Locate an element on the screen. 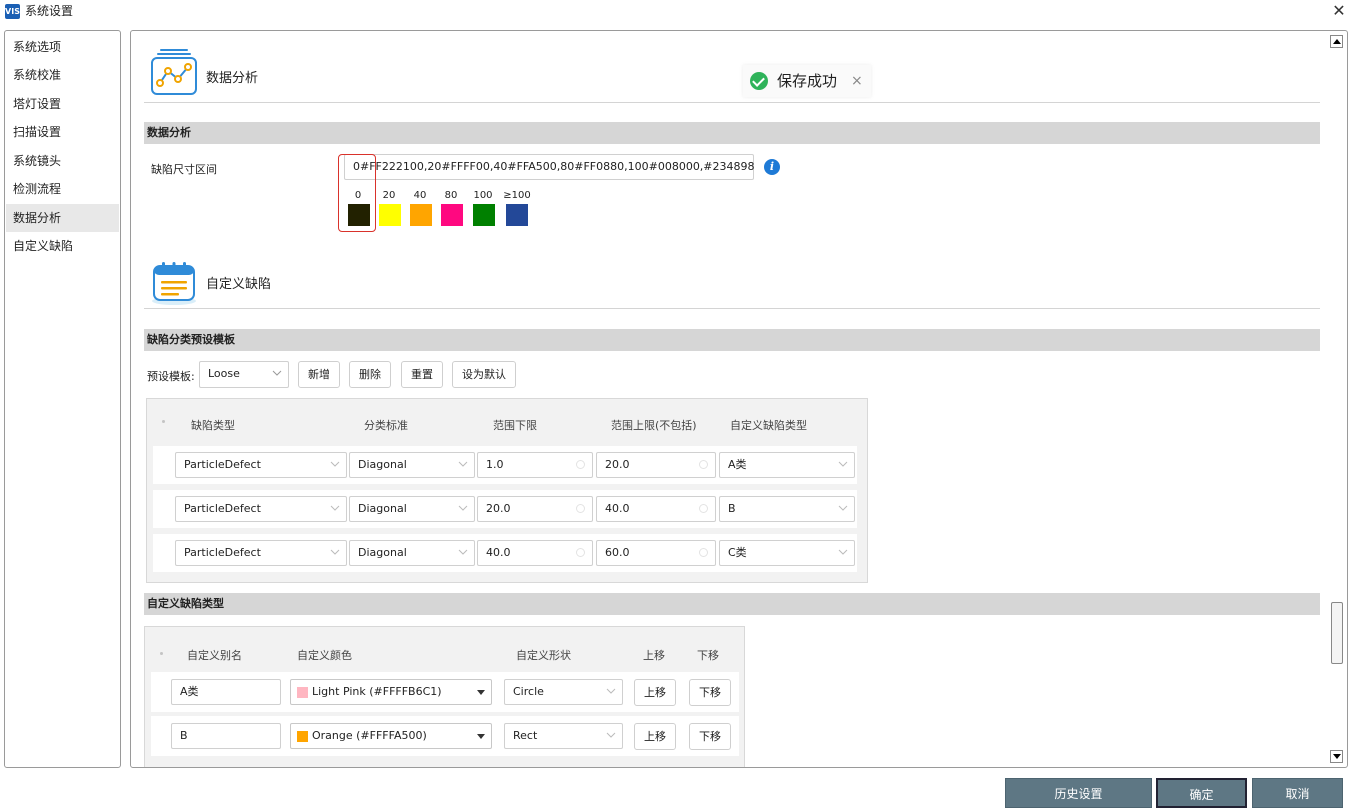 The height and width of the screenshot is (811, 1349). color-value: Orange (#FFFFA500) is located at coordinates (369, 735).